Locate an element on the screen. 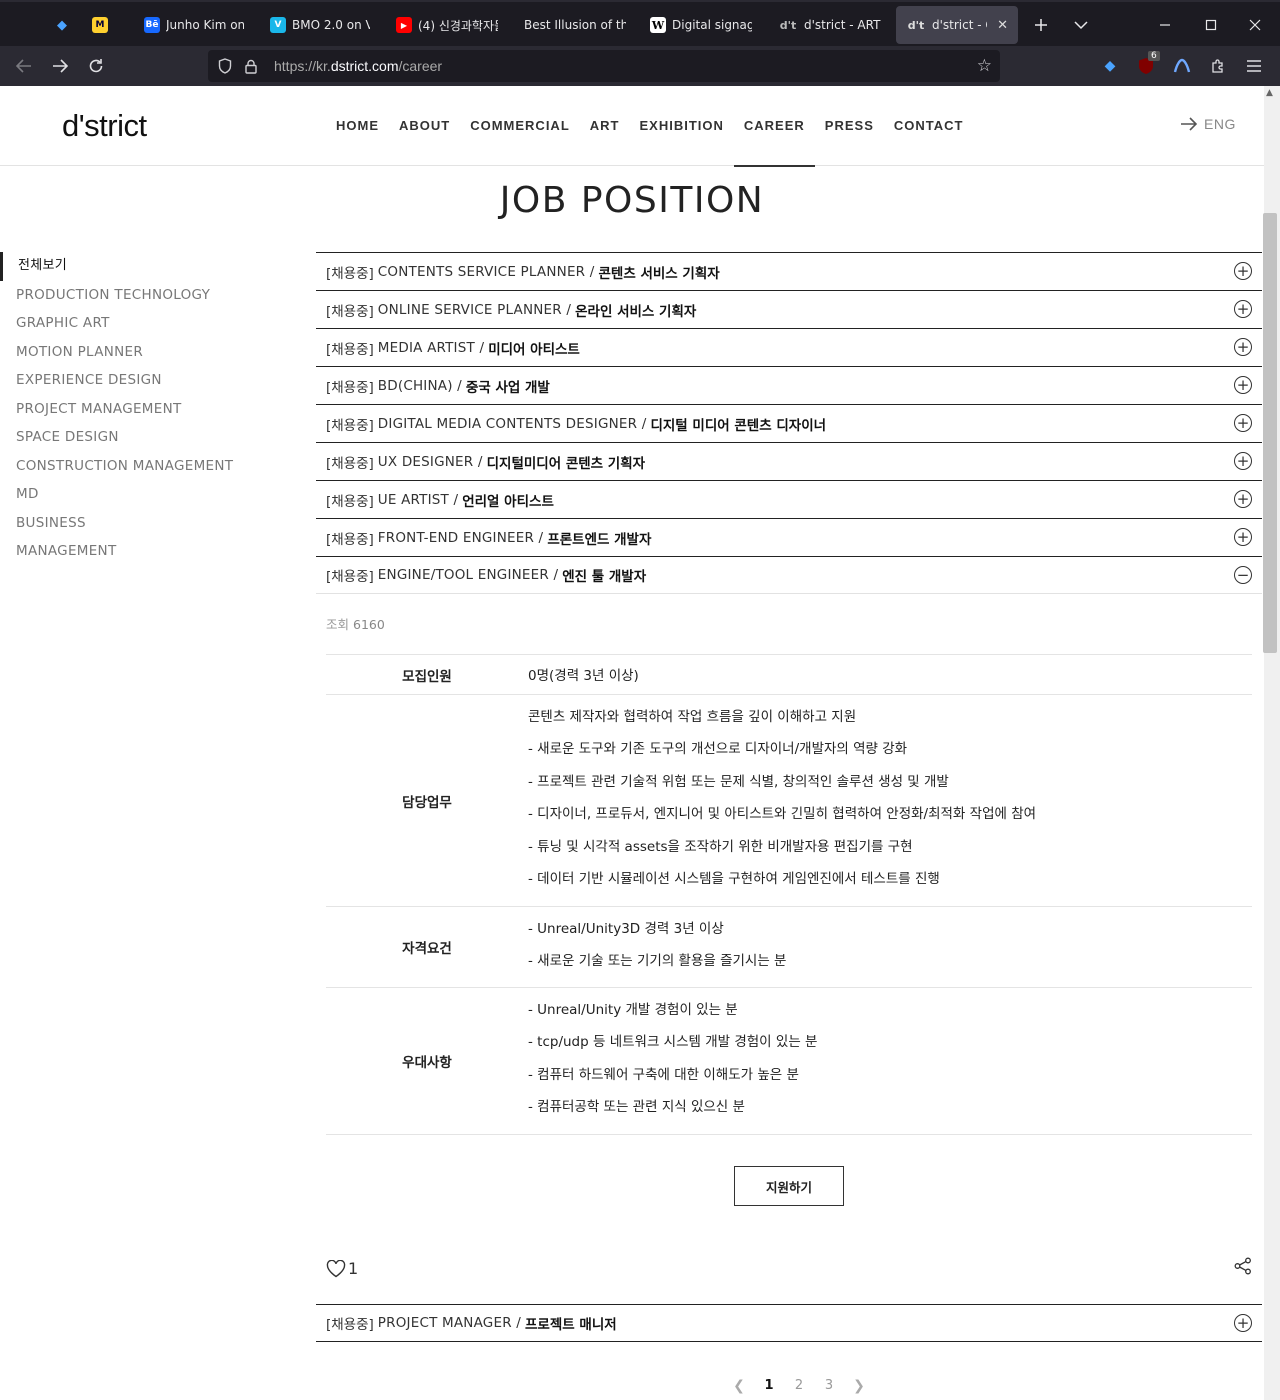  job-title-en: PROJECT MANAGER / is located at coordinates (449, 1323).